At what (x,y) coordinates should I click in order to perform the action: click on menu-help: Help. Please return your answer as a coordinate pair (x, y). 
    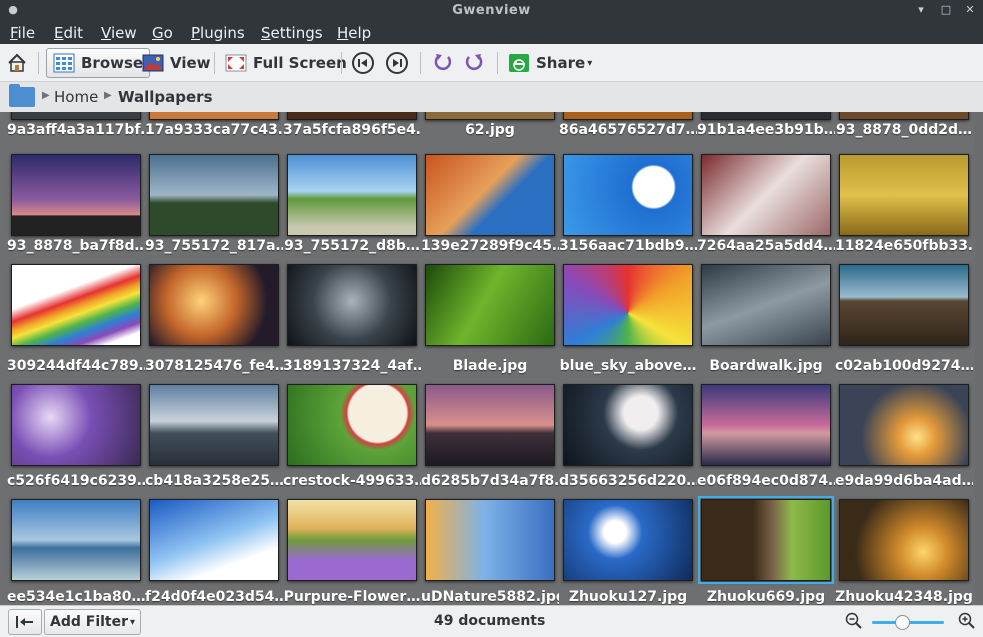
    Looking at the image, I should click on (354, 33).